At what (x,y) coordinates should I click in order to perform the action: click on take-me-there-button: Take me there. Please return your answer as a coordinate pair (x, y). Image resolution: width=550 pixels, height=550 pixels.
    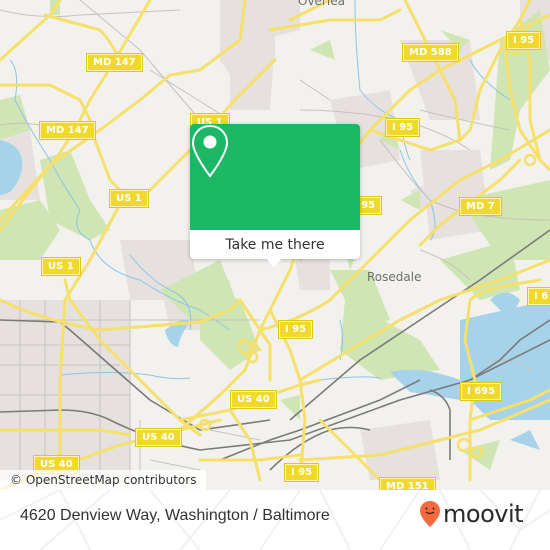
    Looking at the image, I should click on (275, 244).